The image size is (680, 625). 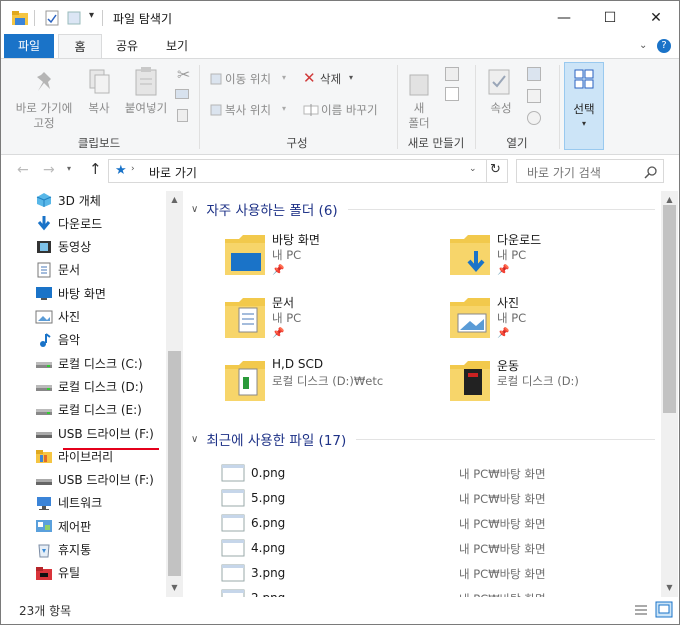 I want to click on copy-to-button: 복사 위치, so click(x=248, y=110).